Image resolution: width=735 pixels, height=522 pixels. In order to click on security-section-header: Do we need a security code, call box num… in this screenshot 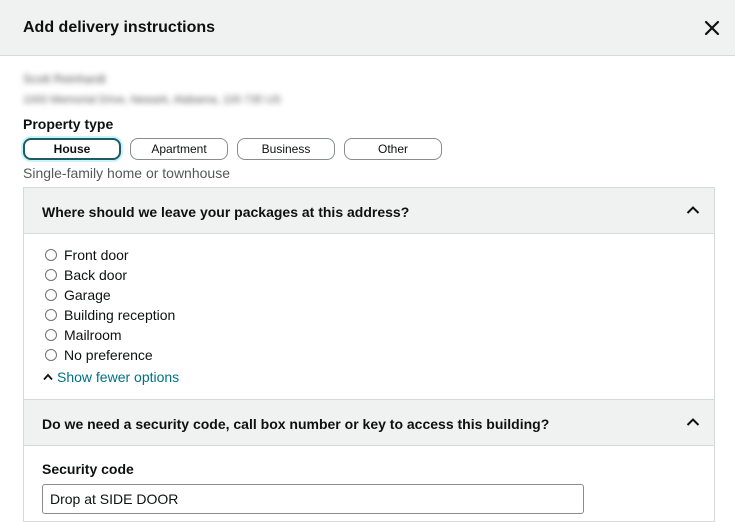, I will do `click(369, 422)`.